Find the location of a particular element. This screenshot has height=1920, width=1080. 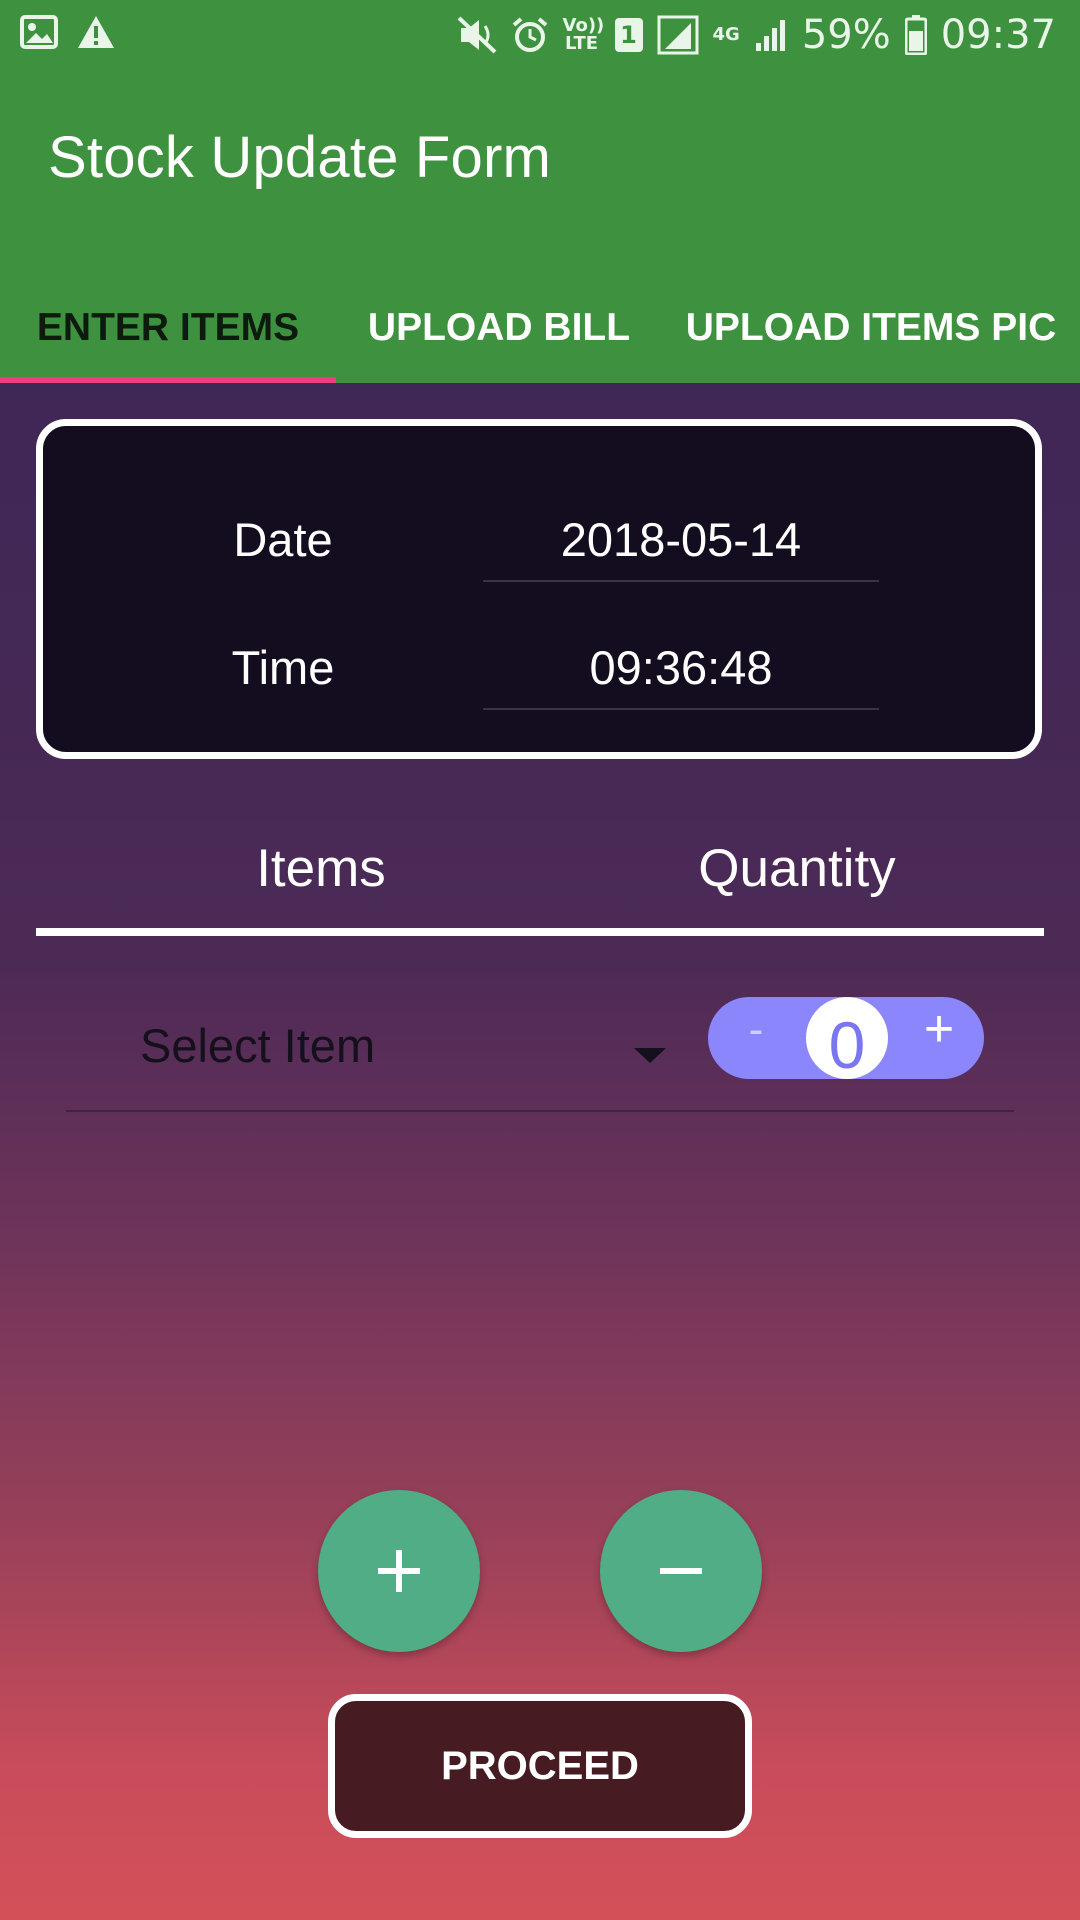

tab-upload-bill: UPLOAD BILL is located at coordinates (499, 327).